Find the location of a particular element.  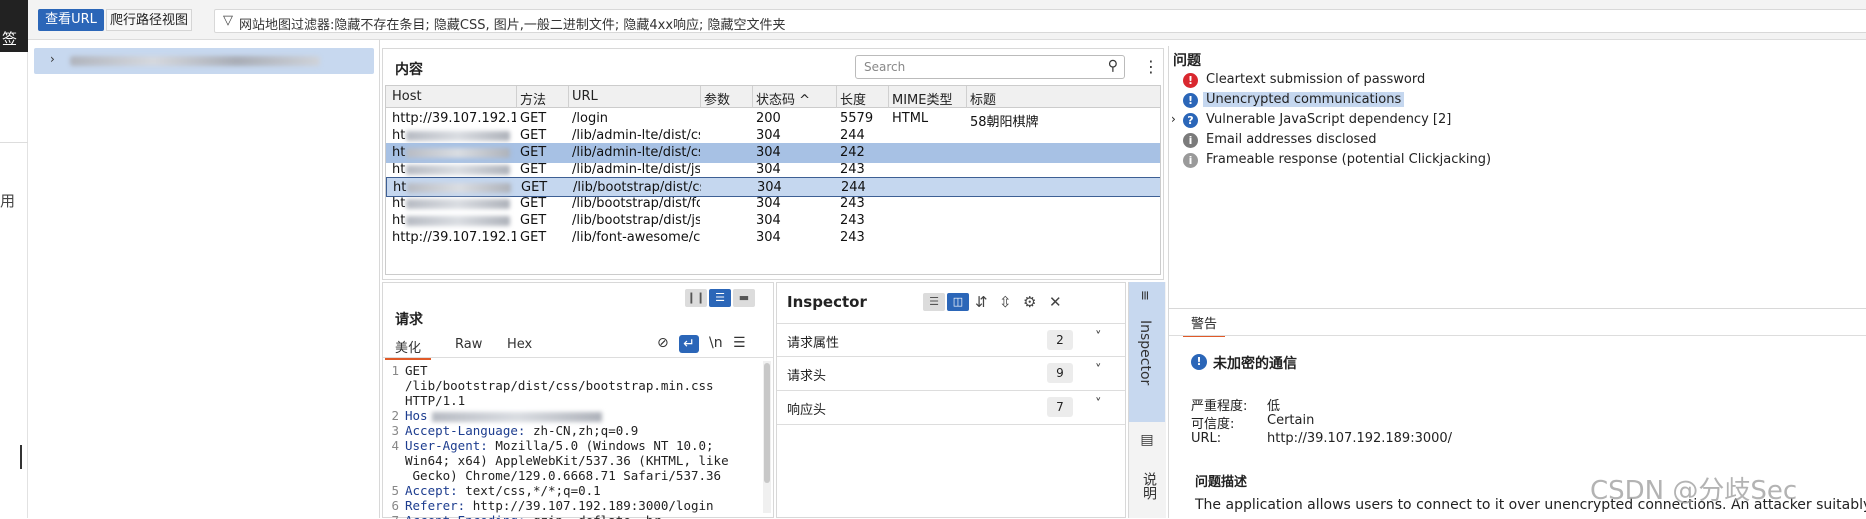

left-edge-strip: 签 用 is located at coordinates (14, 259).